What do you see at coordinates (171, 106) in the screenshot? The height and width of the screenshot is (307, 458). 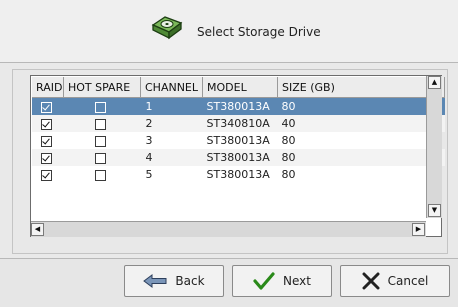 I see `channel-cell: 1` at bounding box center [171, 106].